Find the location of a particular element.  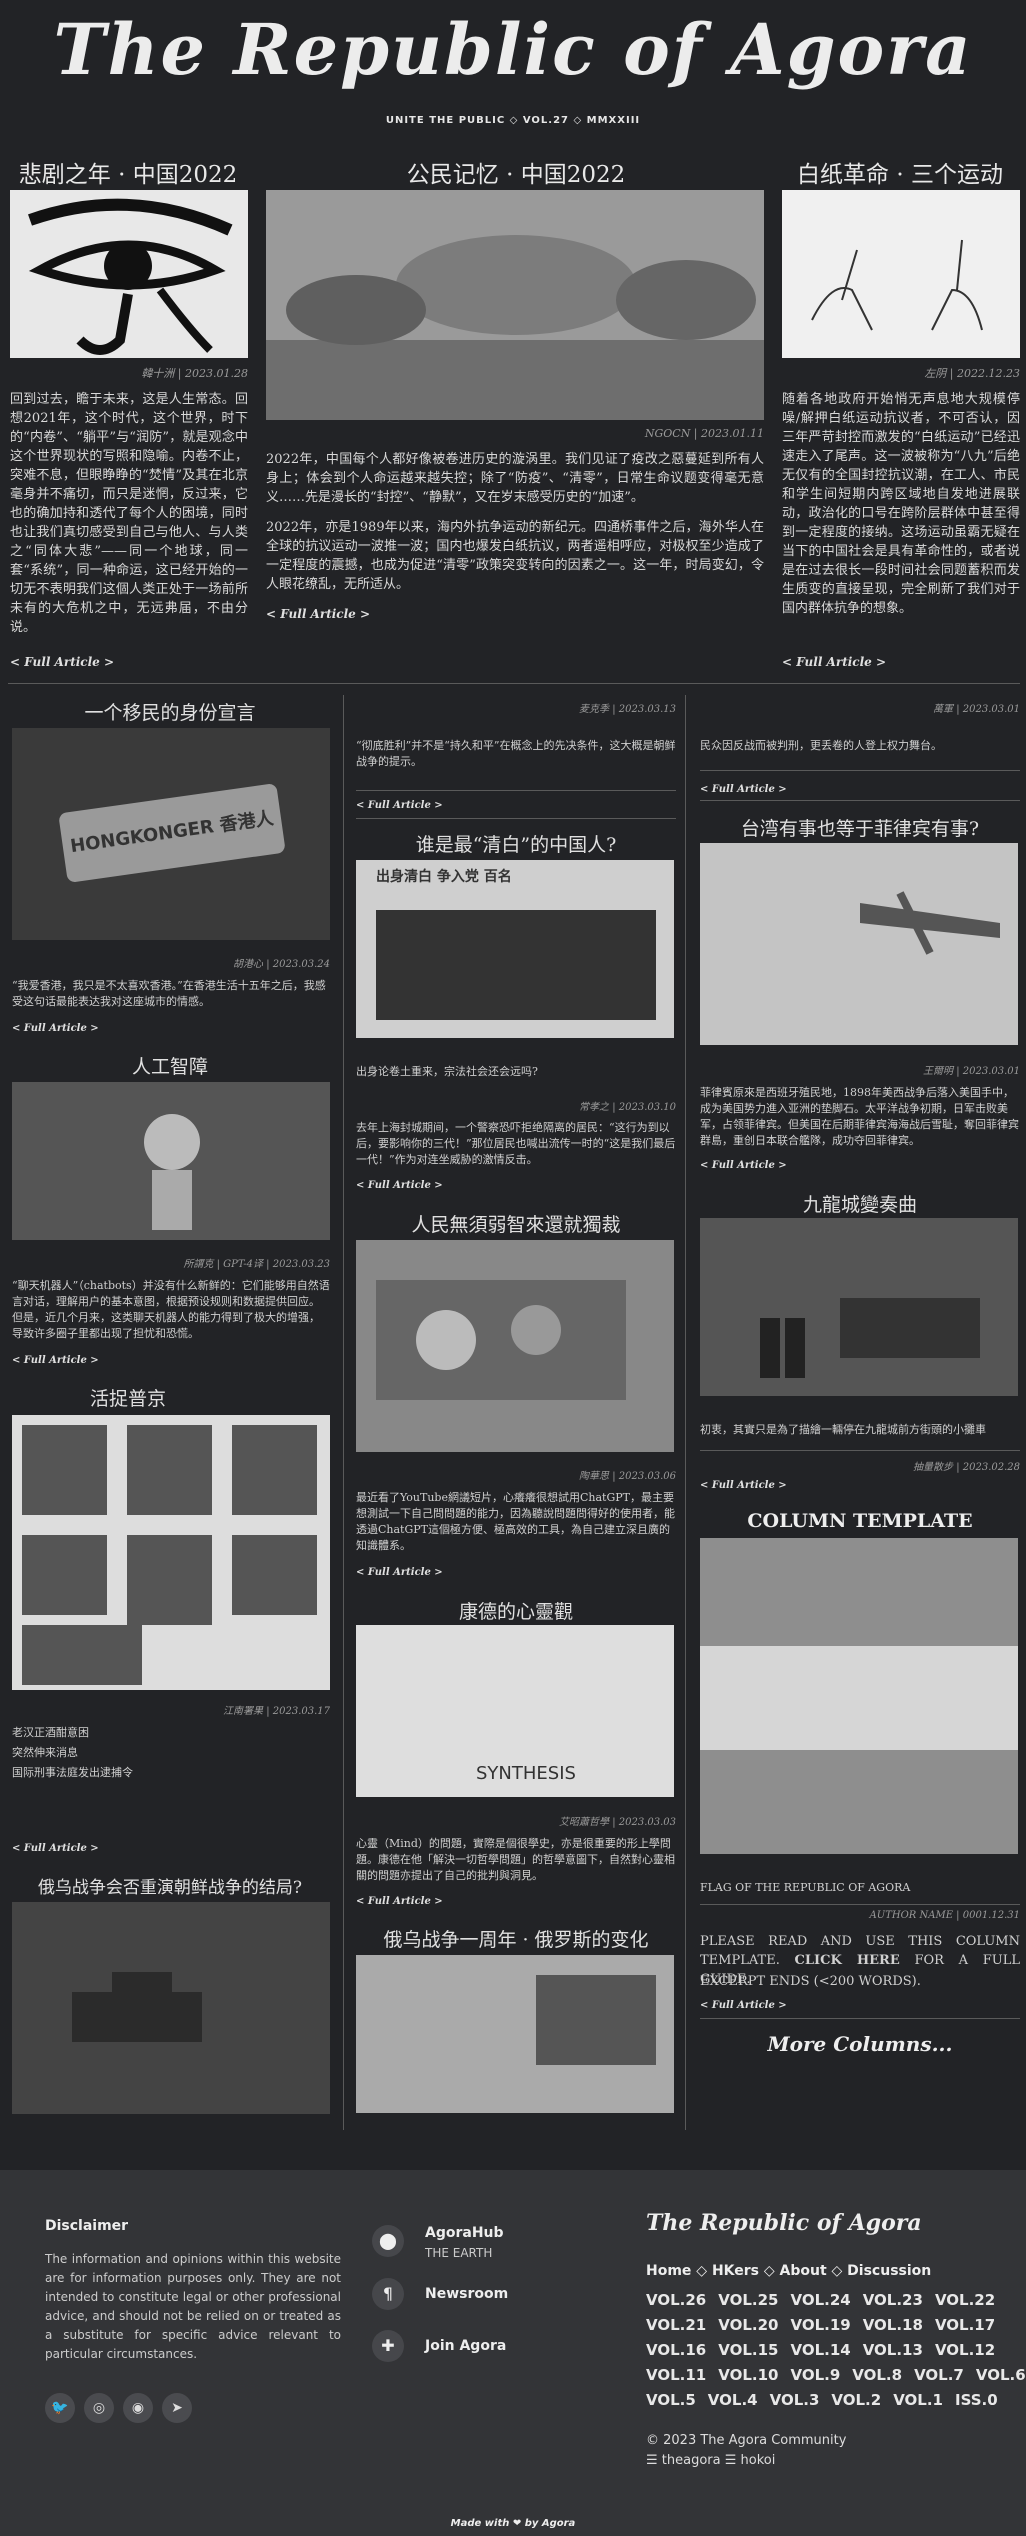

volume-link: VOL.22 is located at coordinates (965, 2300).